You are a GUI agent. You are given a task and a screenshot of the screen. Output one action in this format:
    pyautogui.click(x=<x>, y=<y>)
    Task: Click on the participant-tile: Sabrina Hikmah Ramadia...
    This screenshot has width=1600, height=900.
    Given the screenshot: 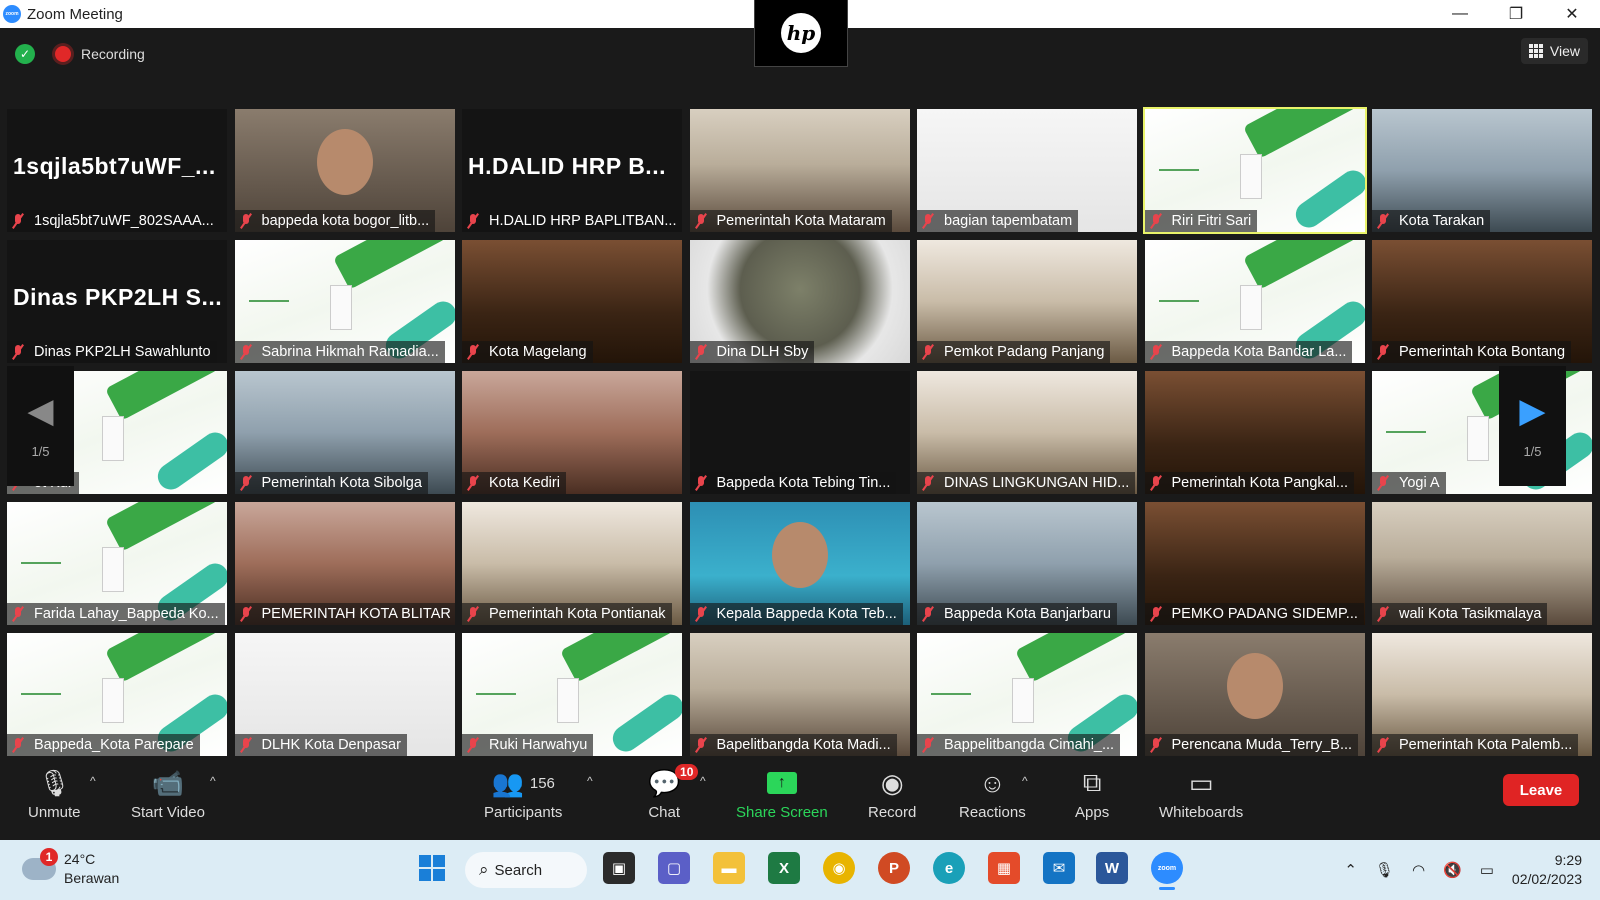 What is the action you would take?
    pyautogui.click(x=344, y=301)
    